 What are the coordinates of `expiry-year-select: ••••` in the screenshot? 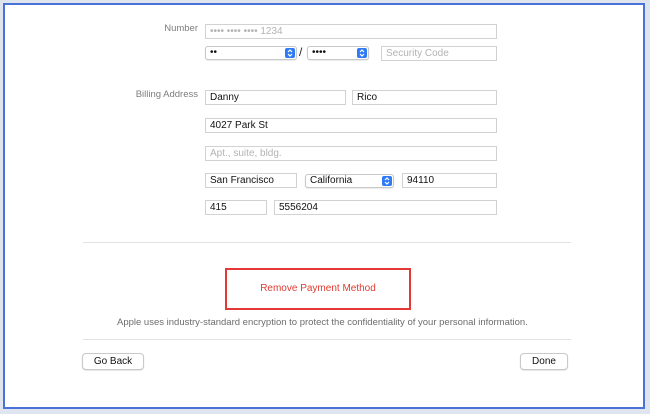 It's located at (338, 53).